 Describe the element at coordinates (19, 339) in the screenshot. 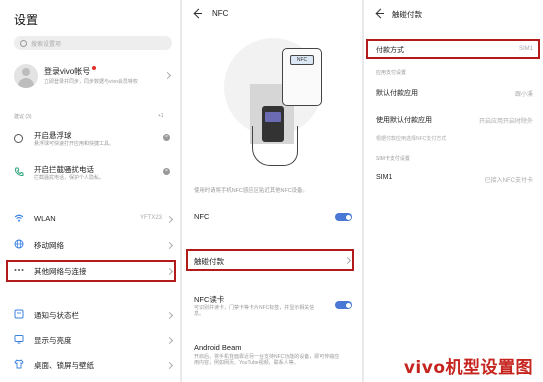

I see `display-icon` at that location.